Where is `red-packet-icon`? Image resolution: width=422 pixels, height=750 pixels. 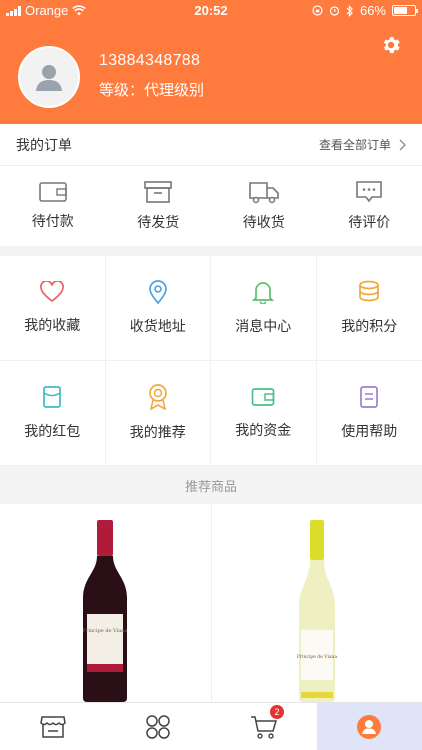
red-packet-icon is located at coordinates (52, 397).